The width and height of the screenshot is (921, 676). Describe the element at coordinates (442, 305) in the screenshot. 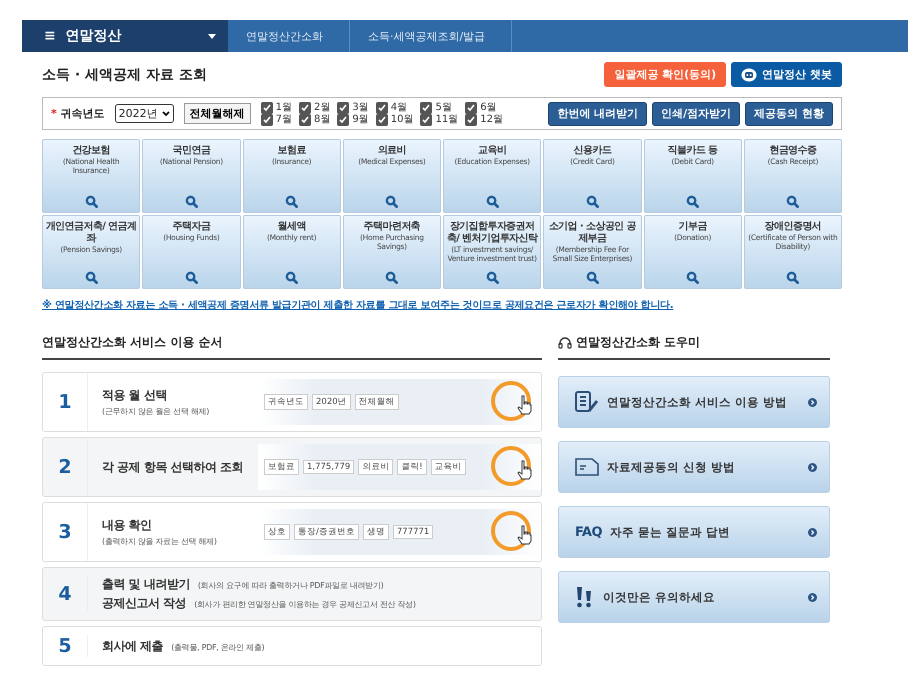

I see `notice-link: ※ 연말정산간소화 자료는 소득 · 세액공제 증명서류 발급기관이 제출한 자료를 그대로 보여주는 것이므로 공제요건은 근로자가 확인해야 합니다.` at that location.